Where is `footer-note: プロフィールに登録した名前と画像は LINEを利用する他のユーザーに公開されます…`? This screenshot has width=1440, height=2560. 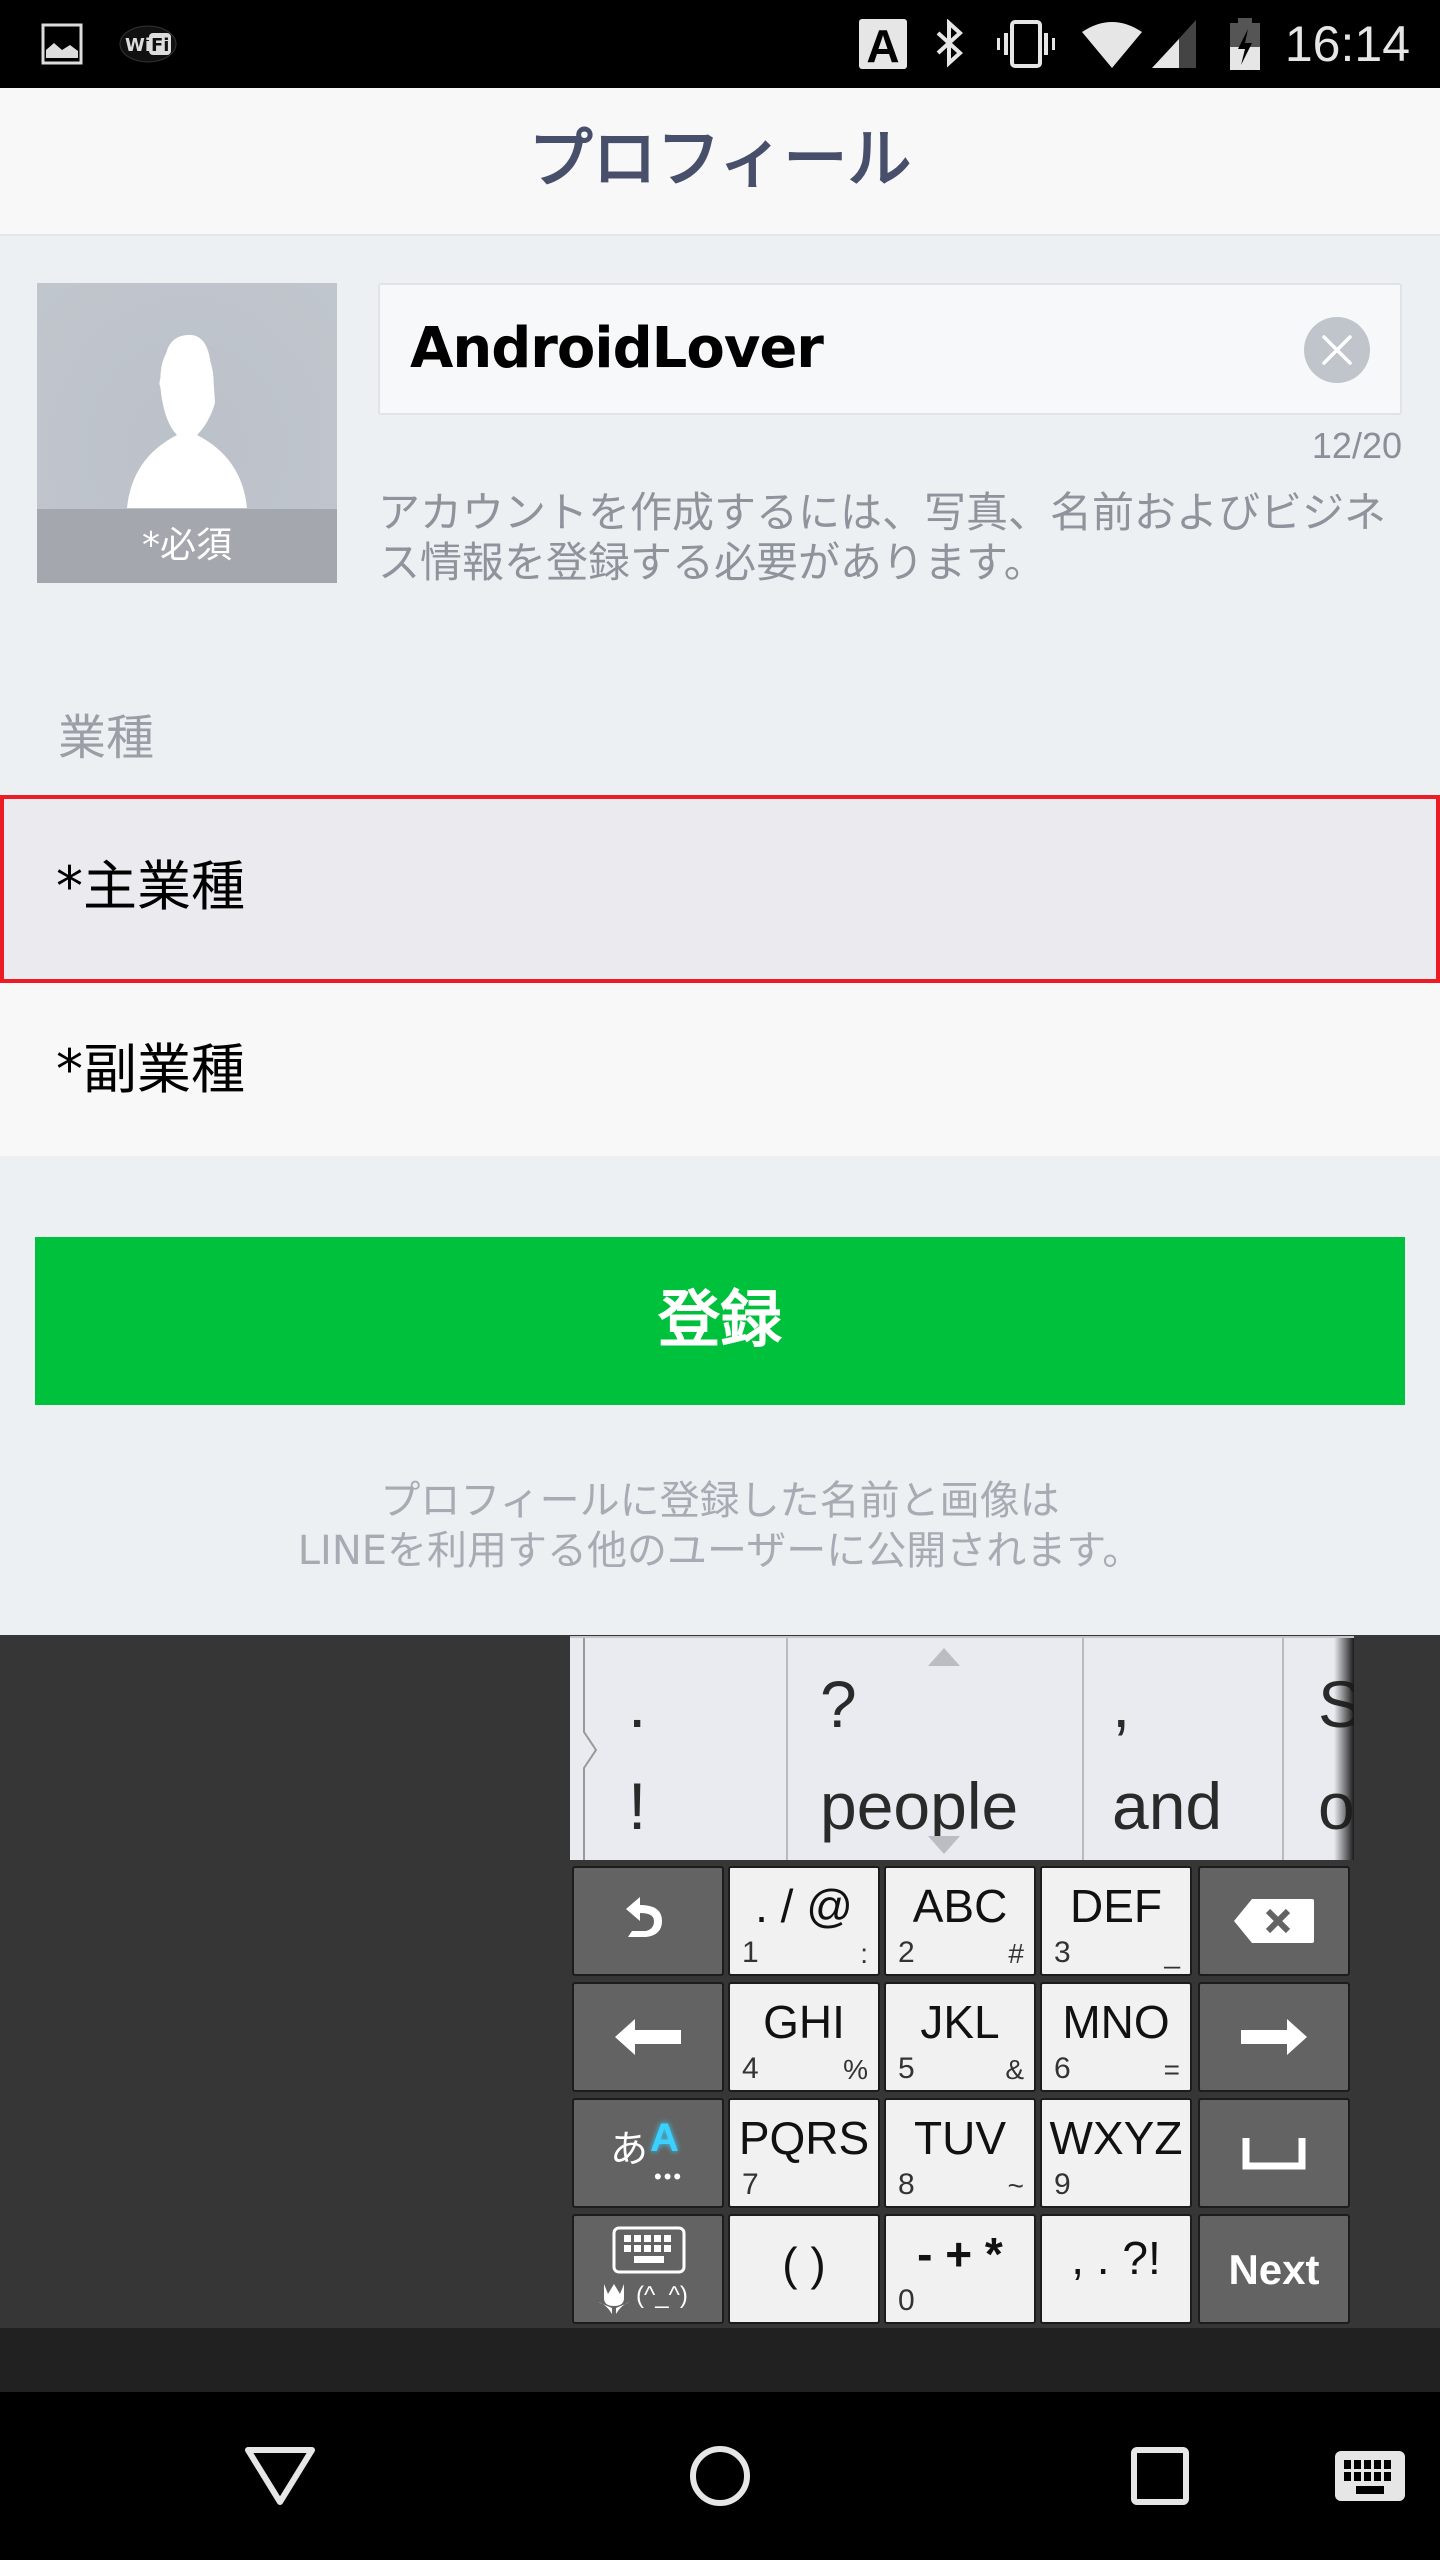 footer-note: プロフィールに登録した名前と画像は LINEを利用する他のユーザーに公開されます… is located at coordinates (720, 1526).